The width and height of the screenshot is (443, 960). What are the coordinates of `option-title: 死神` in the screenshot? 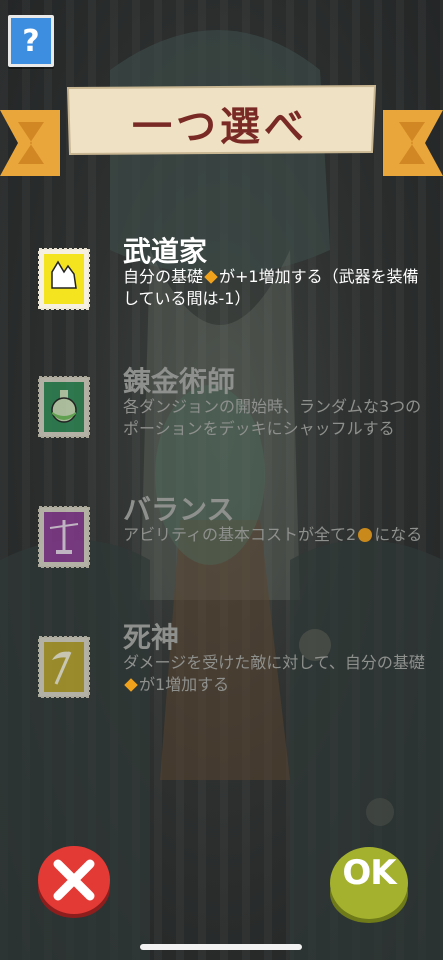 It's located at (151, 637).